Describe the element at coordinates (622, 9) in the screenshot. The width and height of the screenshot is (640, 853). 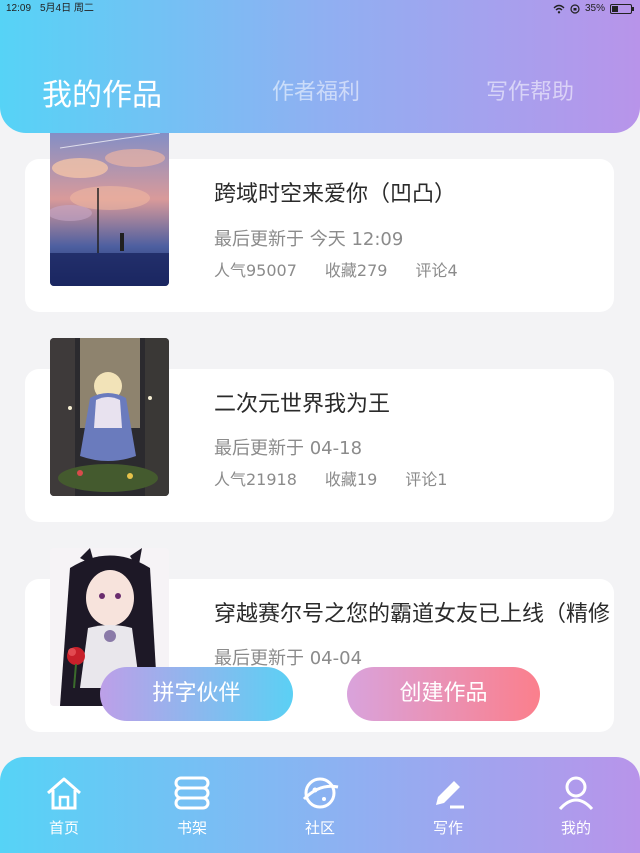
I see `battery-icon` at that location.